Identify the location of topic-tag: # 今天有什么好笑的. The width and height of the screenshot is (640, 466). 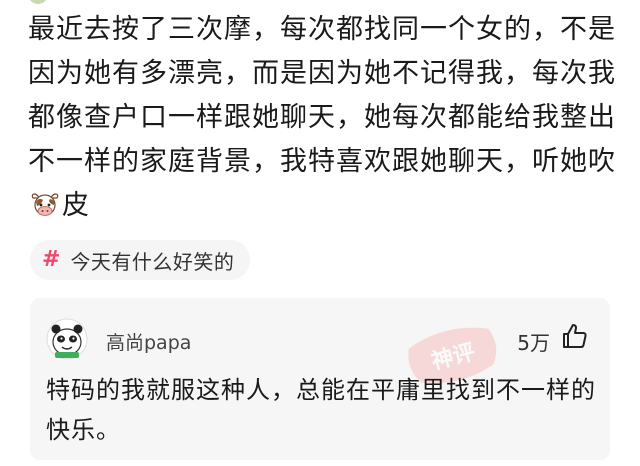
(140, 260).